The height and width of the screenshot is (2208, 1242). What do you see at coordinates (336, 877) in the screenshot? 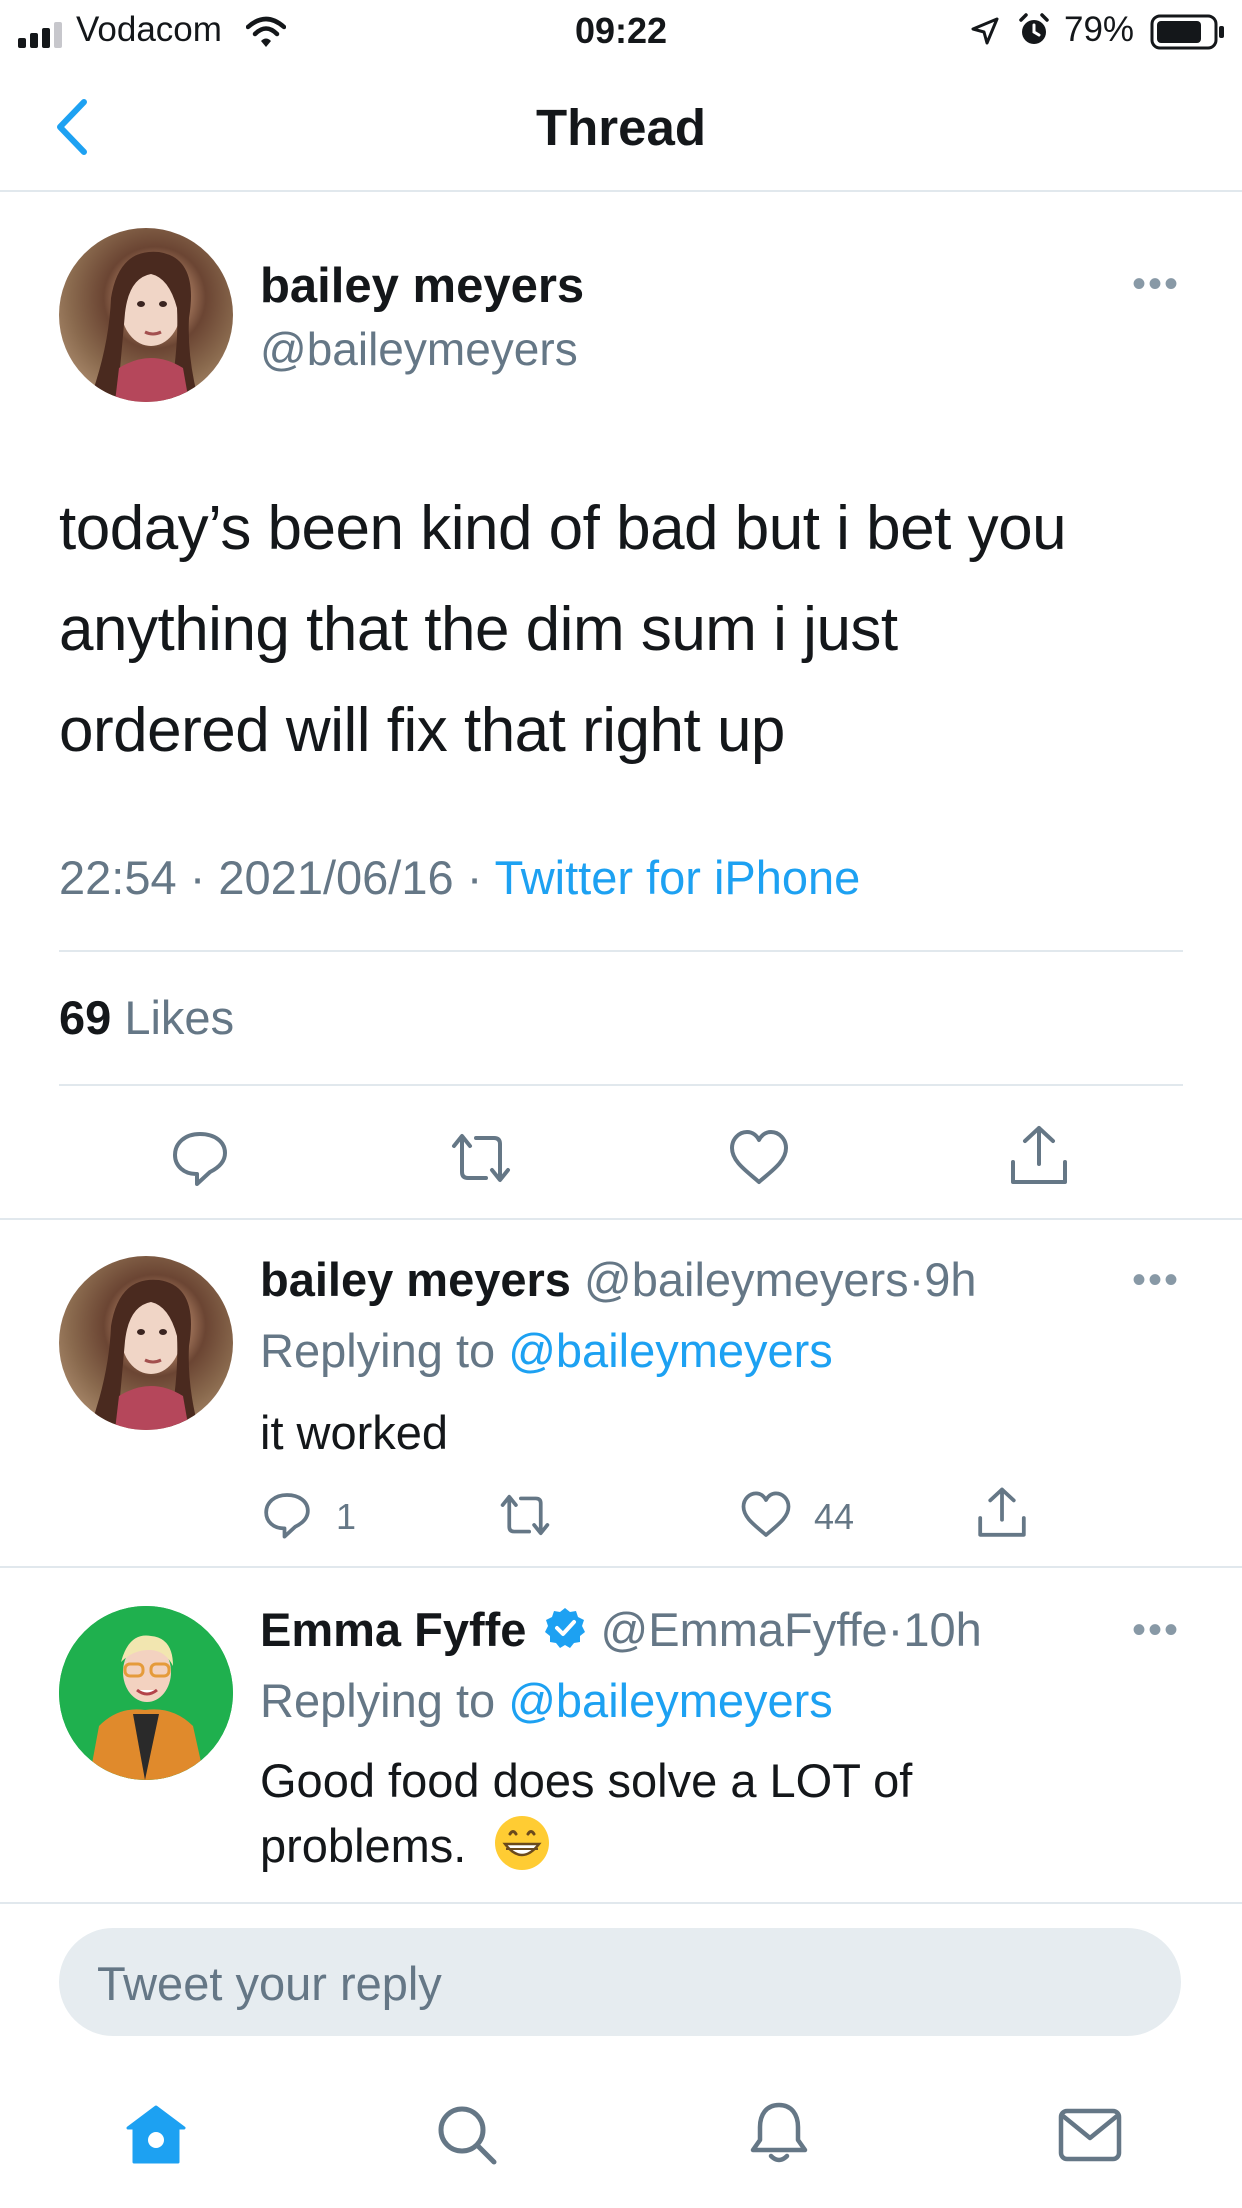
I see `tweet-date: 2021/06/16` at bounding box center [336, 877].